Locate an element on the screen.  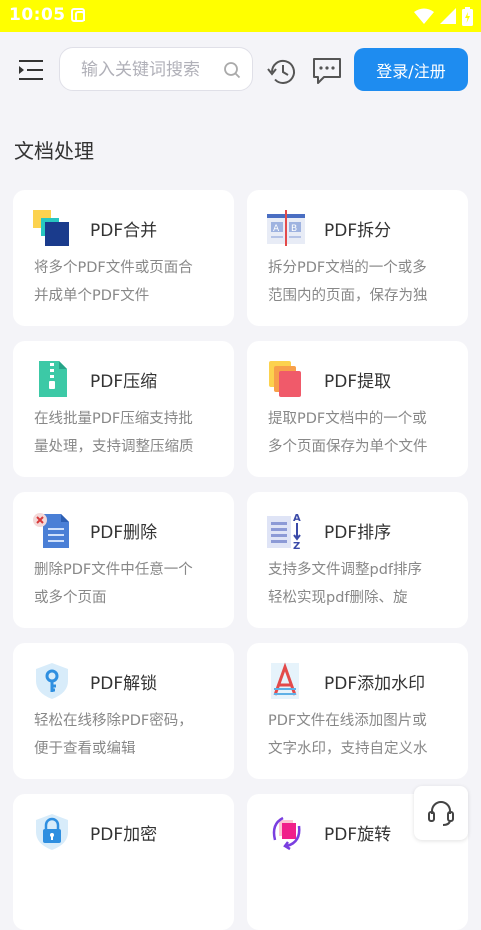
card-pdf-encrypt: PDF加密 is located at coordinates (123, 862).